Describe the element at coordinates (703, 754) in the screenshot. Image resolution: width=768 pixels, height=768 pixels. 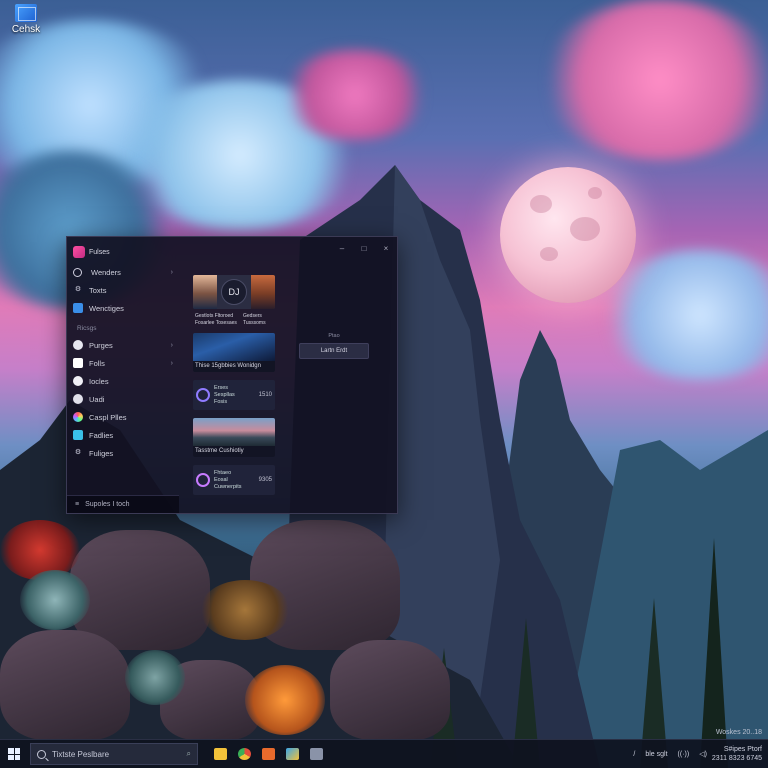
I see `volume-icon: ◁)` at that location.